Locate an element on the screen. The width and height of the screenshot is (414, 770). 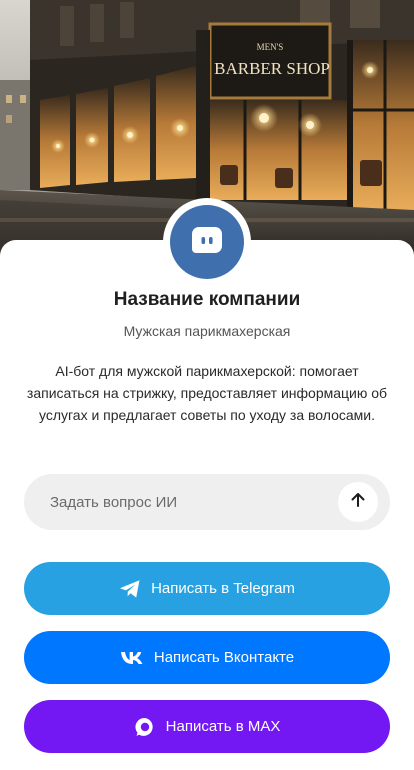
max-button-label: Написать в MAX is located at coordinates (223, 726).